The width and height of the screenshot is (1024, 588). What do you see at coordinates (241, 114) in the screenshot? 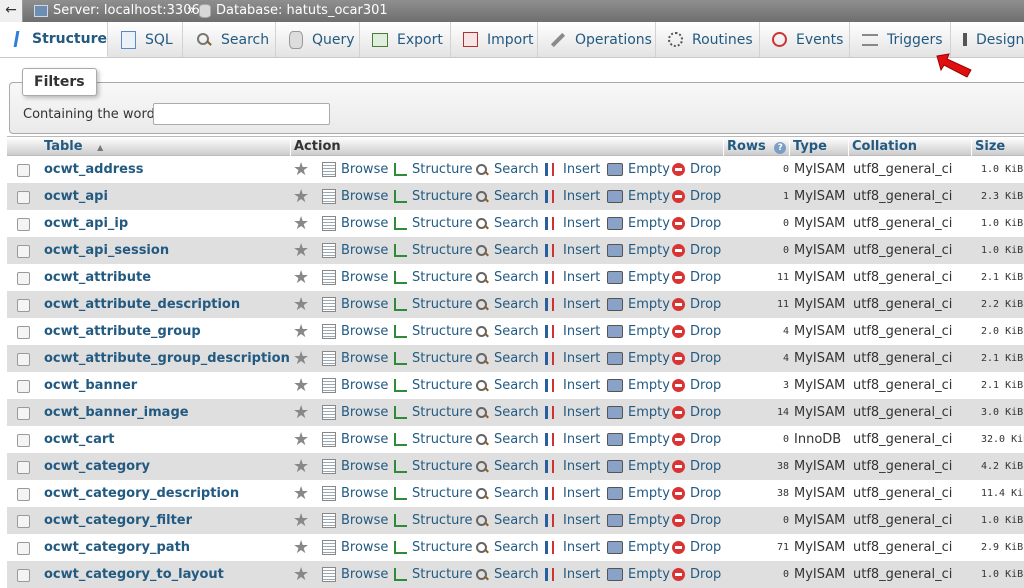
I see `filter-input` at bounding box center [241, 114].